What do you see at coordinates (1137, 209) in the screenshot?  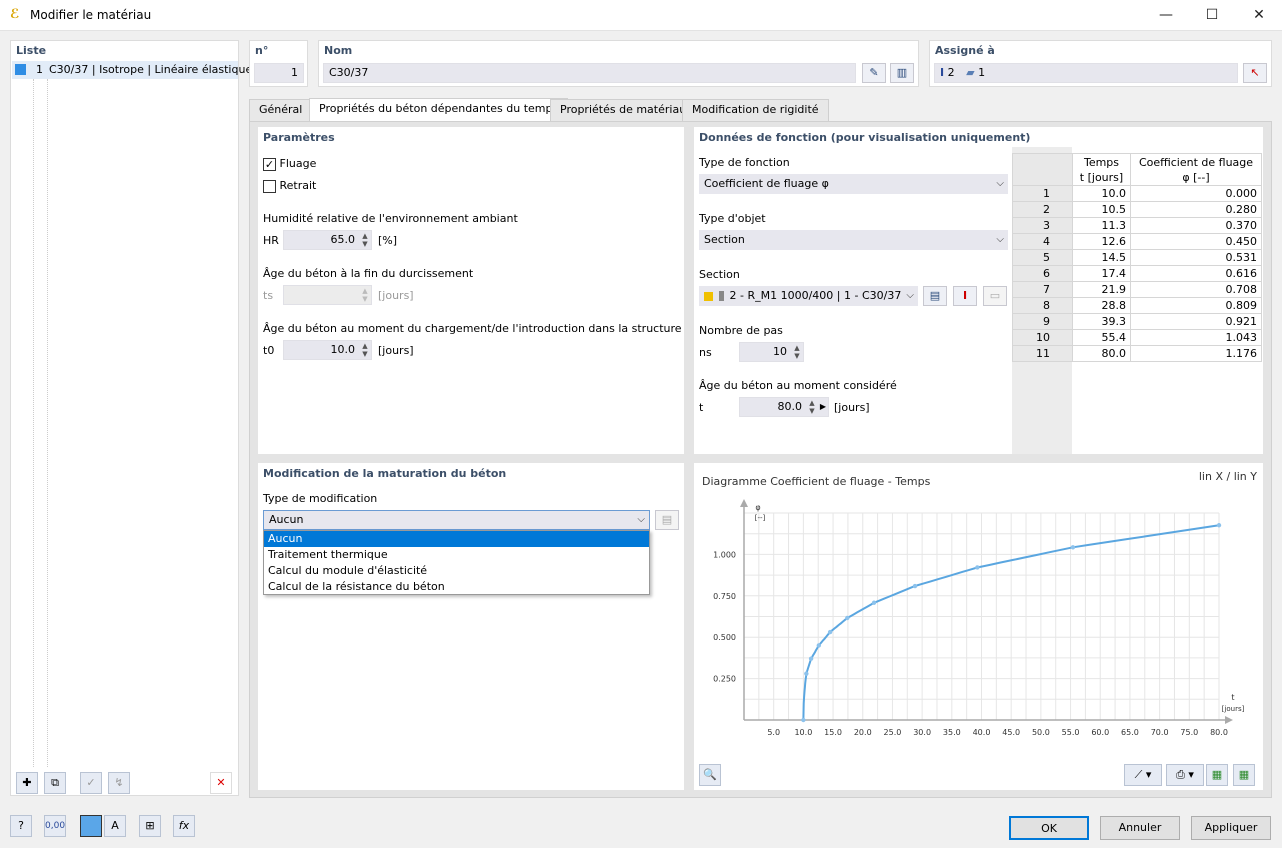 I see `table-row: 2 10.5 0.280` at bounding box center [1137, 209].